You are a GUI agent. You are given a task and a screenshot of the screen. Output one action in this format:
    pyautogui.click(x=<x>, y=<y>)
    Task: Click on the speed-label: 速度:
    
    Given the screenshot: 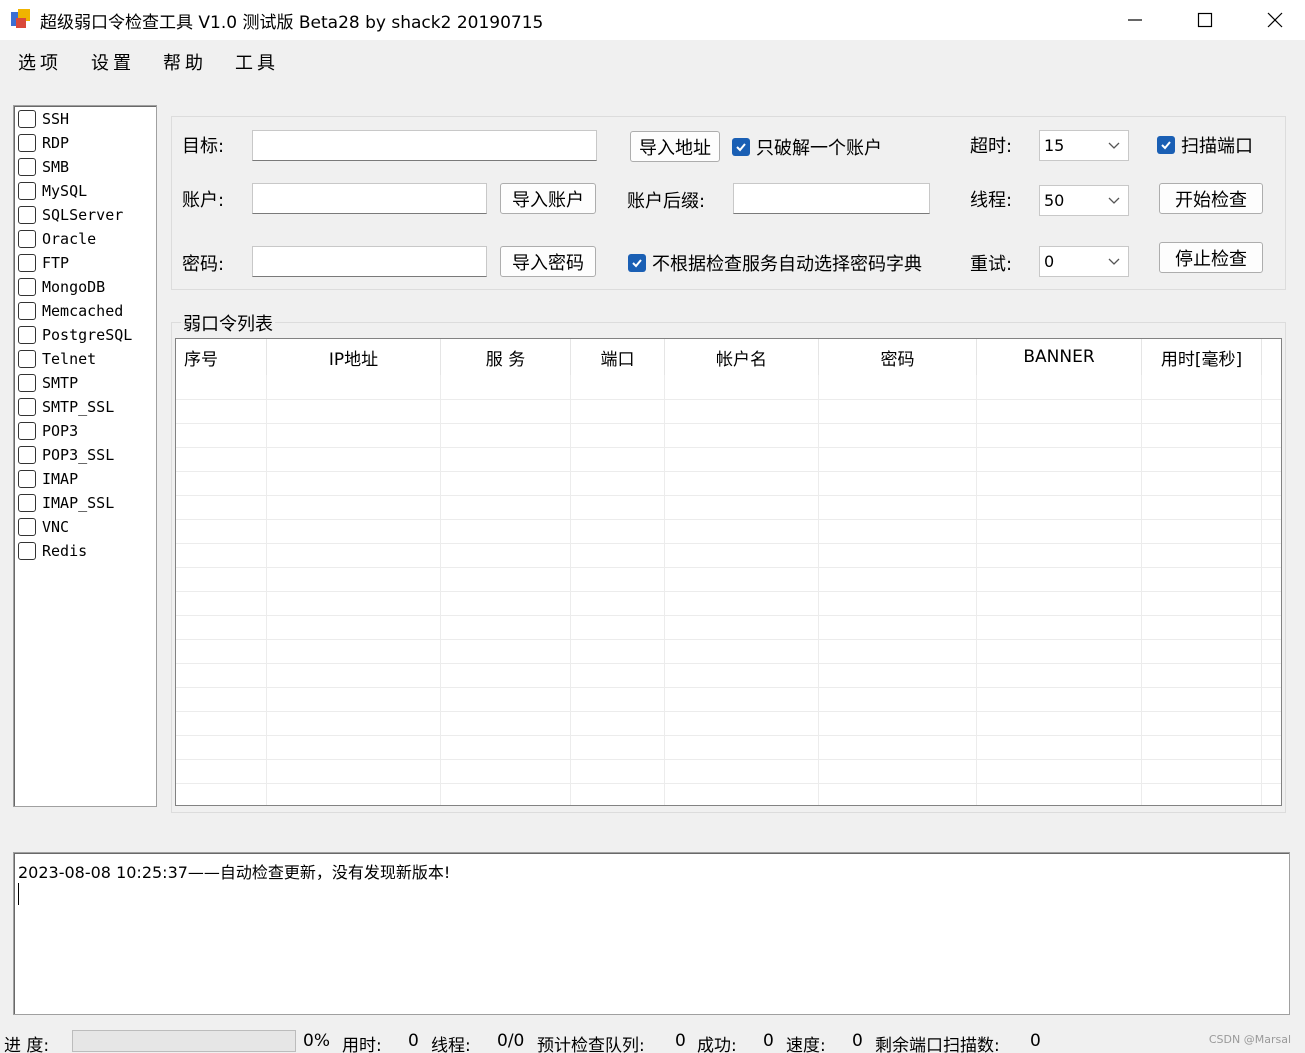 What is the action you would take?
    pyautogui.click(x=806, y=1044)
    